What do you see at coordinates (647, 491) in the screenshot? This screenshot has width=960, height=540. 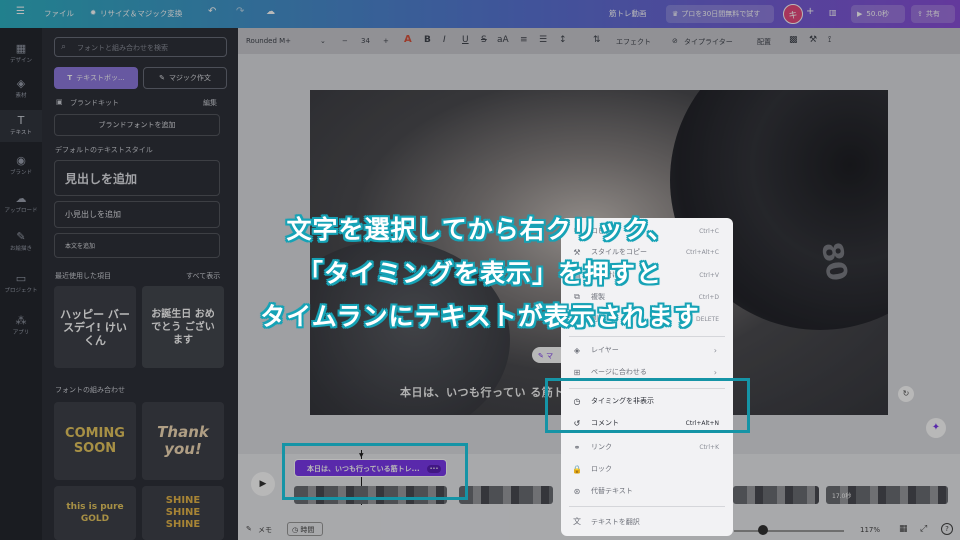 I see `menu-alt-text: ⊛ 代替テキスト` at bounding box center [647, 491].